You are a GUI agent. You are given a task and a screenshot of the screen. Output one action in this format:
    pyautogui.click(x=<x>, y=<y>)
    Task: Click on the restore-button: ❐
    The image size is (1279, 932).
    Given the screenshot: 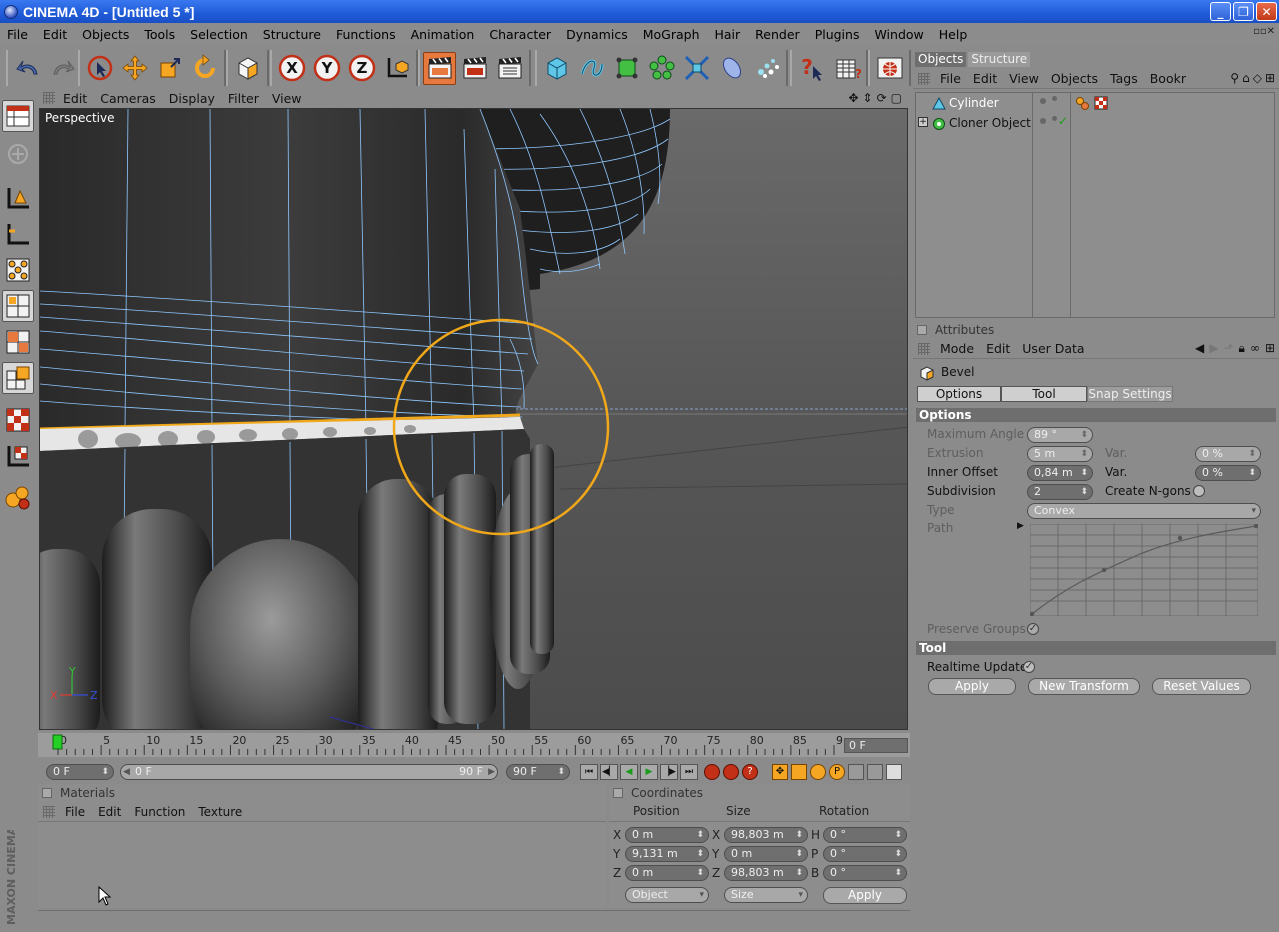 What is the action you would take?
    pyautogui.click(x=1243, y=11)
    